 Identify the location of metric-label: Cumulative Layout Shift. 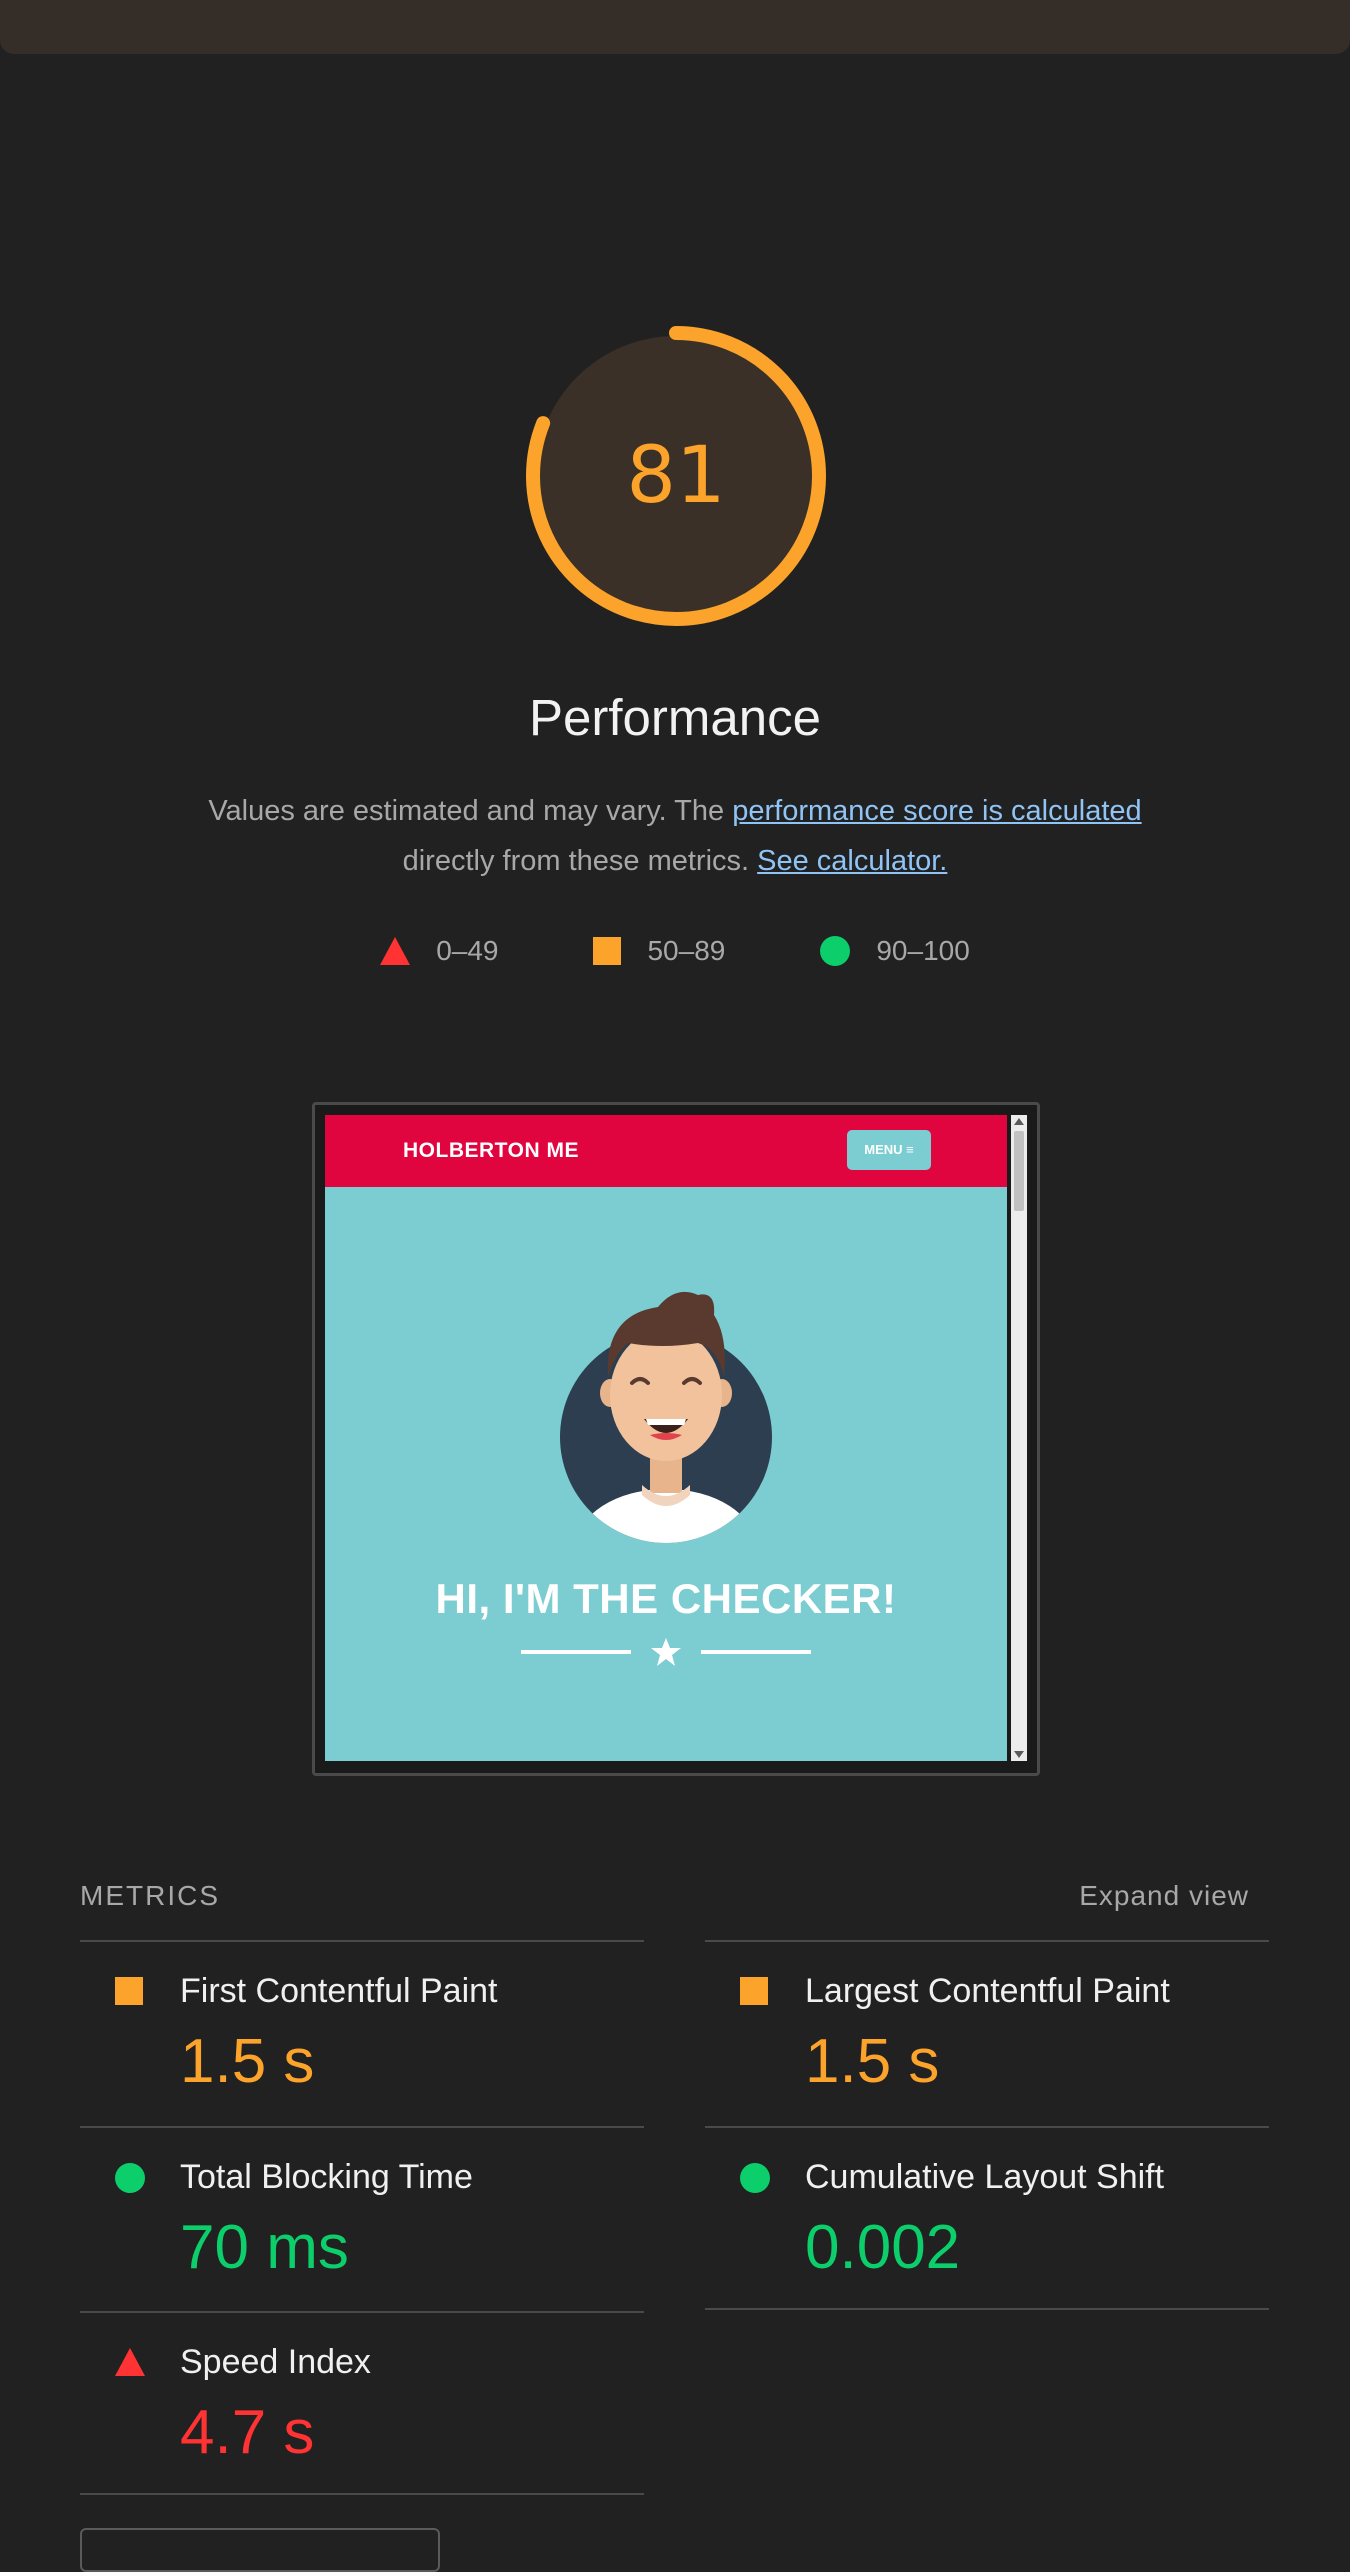
(985, 2177).